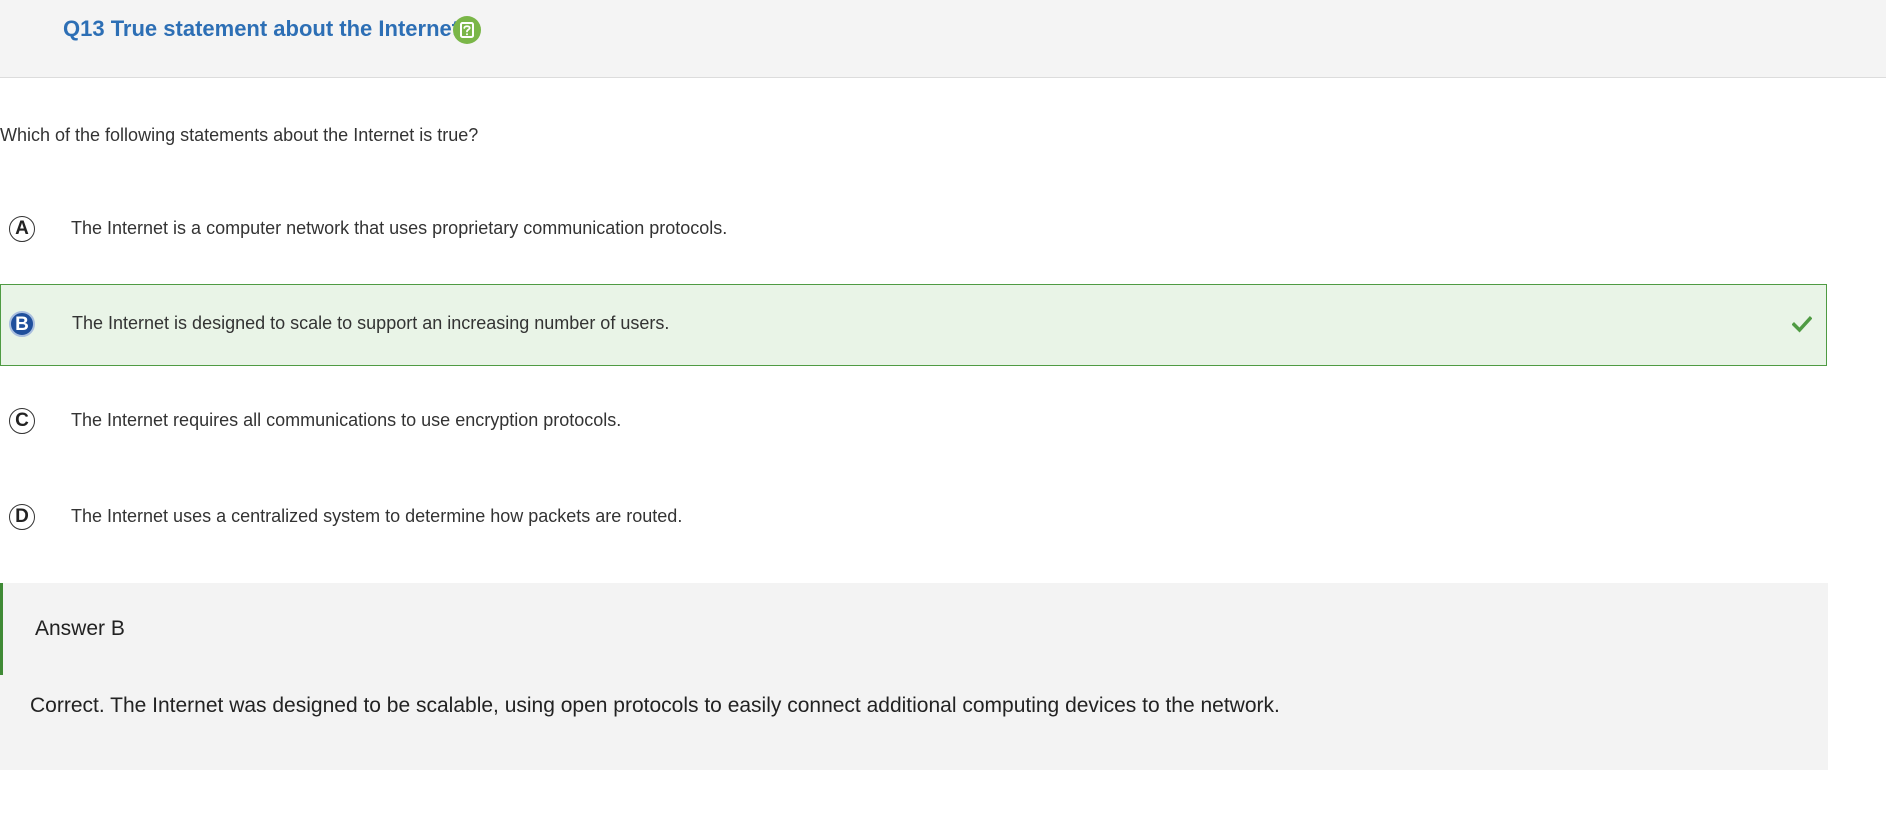 The image size is (1886, 832). I want to click on option-letter-d: D, so click(22, 517).